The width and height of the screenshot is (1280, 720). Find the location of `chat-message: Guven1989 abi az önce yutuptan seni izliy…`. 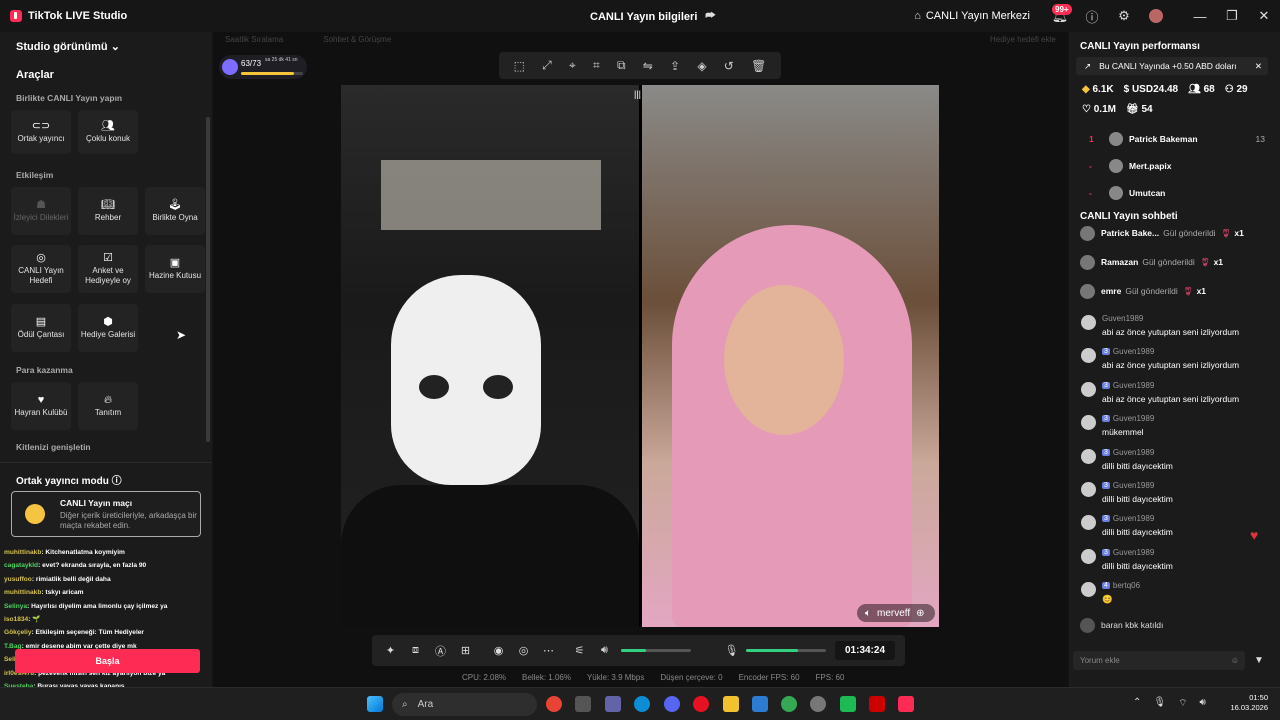

chat-message: Guven1989 abi az önce yutuptan seni izliy… is located at coordinates (1175, 329).